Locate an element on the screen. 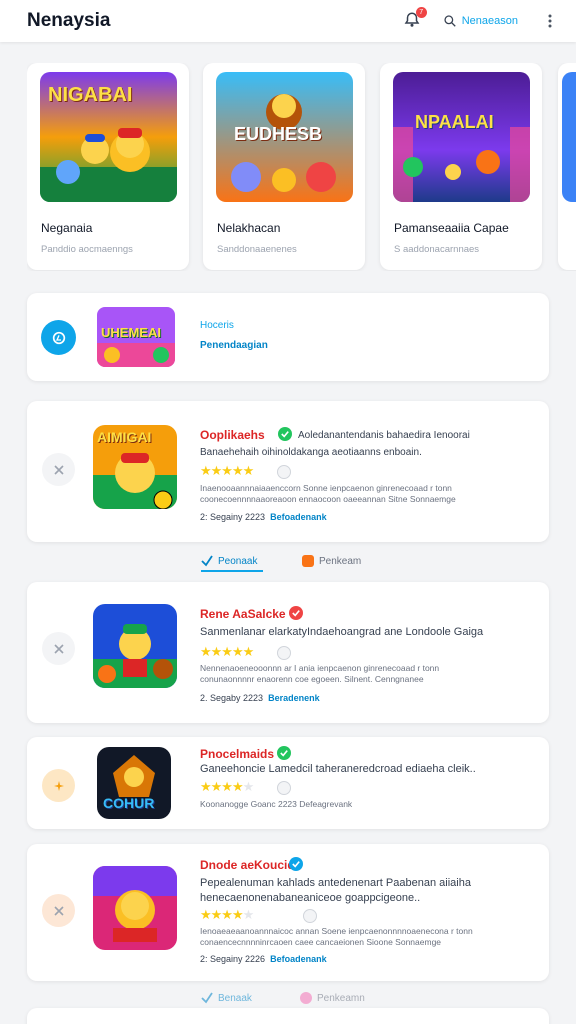 The width and height of the screenshot is (576, 1024). featured-title: Penendaagian is located at coordinates (234, 345).